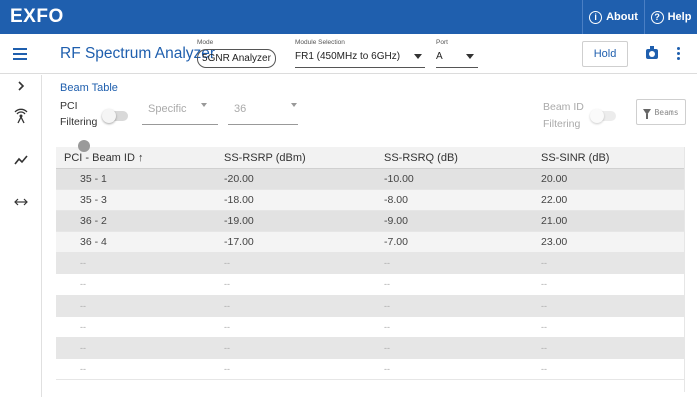 The height and width of the screenshot is (397, 697). What do you see at coordinates (21, 236) in the screenshot?
I see `left-rail` at bounding box center [21, 236].